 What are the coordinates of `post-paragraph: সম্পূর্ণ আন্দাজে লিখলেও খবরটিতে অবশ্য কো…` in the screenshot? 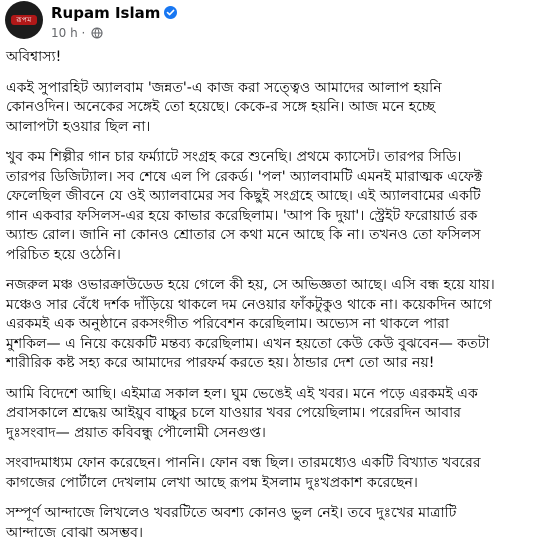 It's located at (231, 523).